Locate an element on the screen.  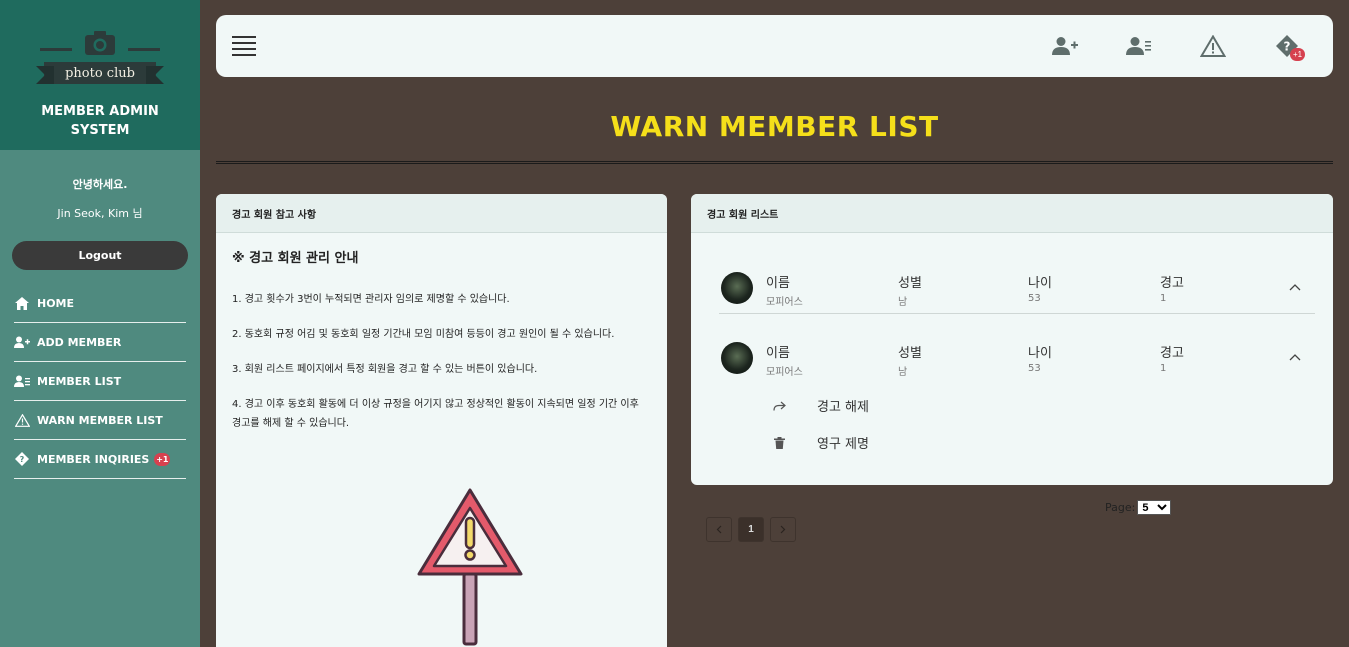
chevron-right-icon is located at coordinates (783, 529).